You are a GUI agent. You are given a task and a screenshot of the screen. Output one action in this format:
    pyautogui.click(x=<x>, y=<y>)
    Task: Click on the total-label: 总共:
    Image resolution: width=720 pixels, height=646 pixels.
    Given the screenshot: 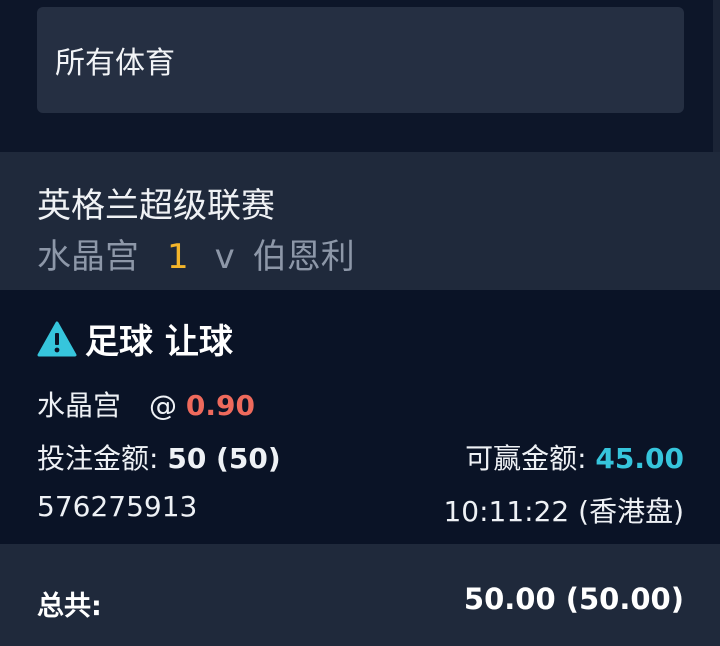 What is the action you would take?
    pyautogui.click(x=69, y=606)
    